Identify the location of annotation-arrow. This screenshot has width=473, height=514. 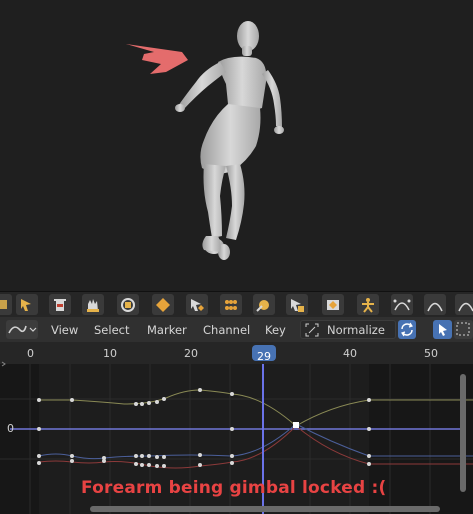
(157, 59).